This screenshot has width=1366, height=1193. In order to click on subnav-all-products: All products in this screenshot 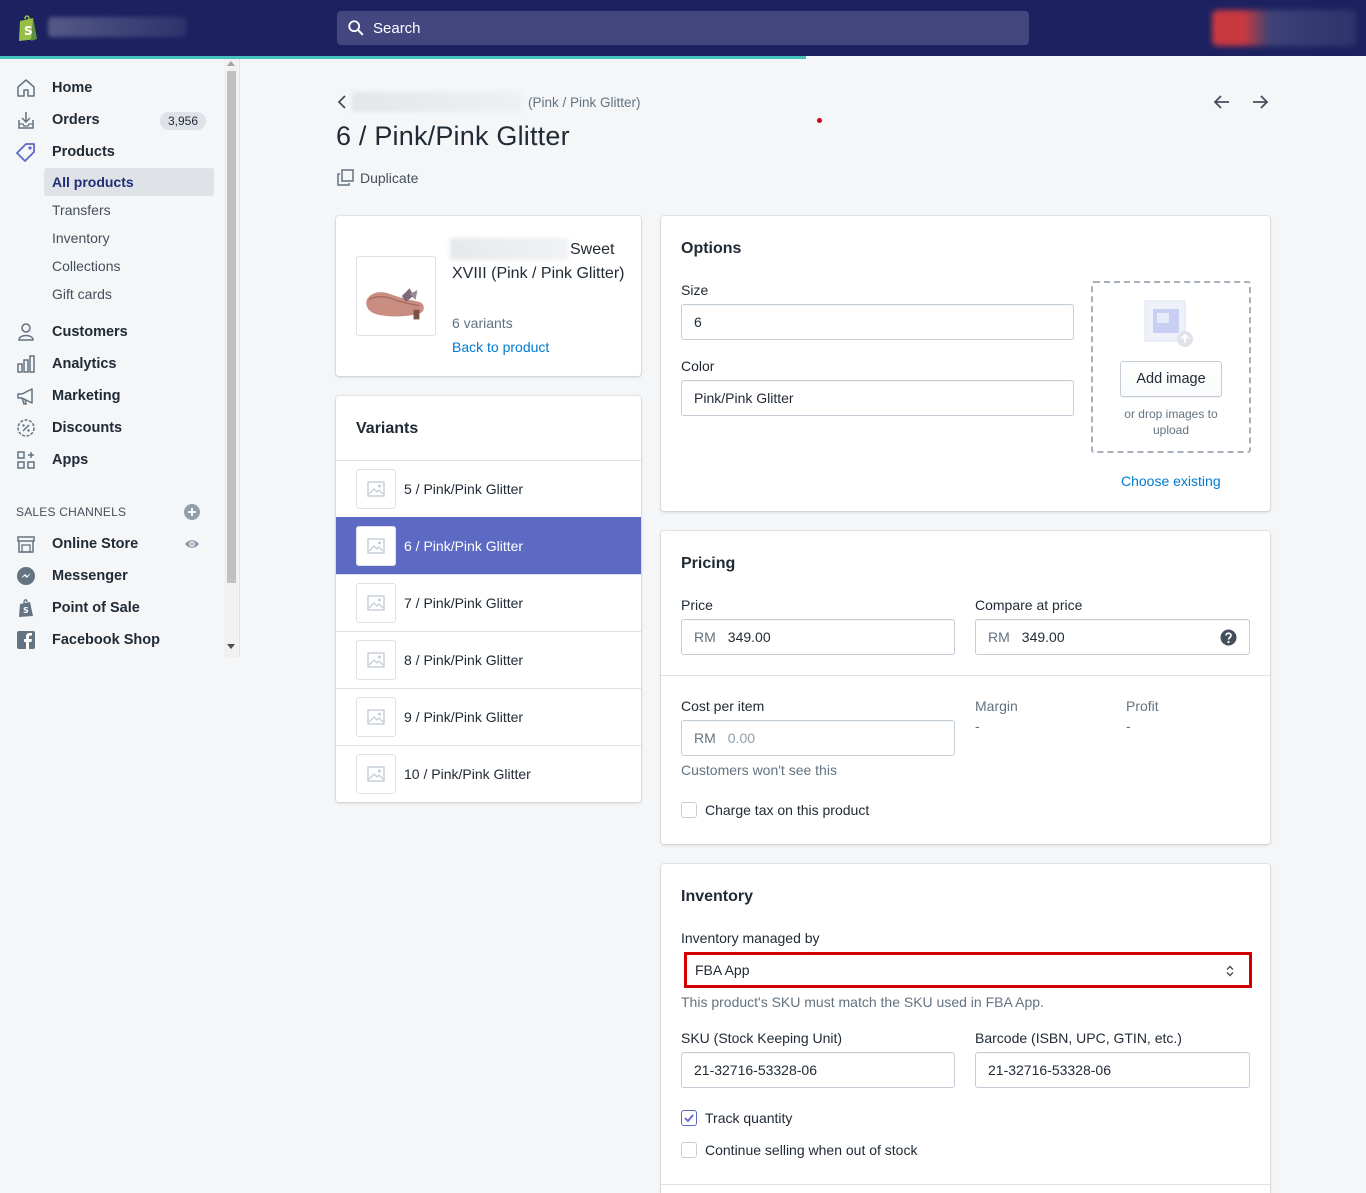, I will do `click(129, 182)`.